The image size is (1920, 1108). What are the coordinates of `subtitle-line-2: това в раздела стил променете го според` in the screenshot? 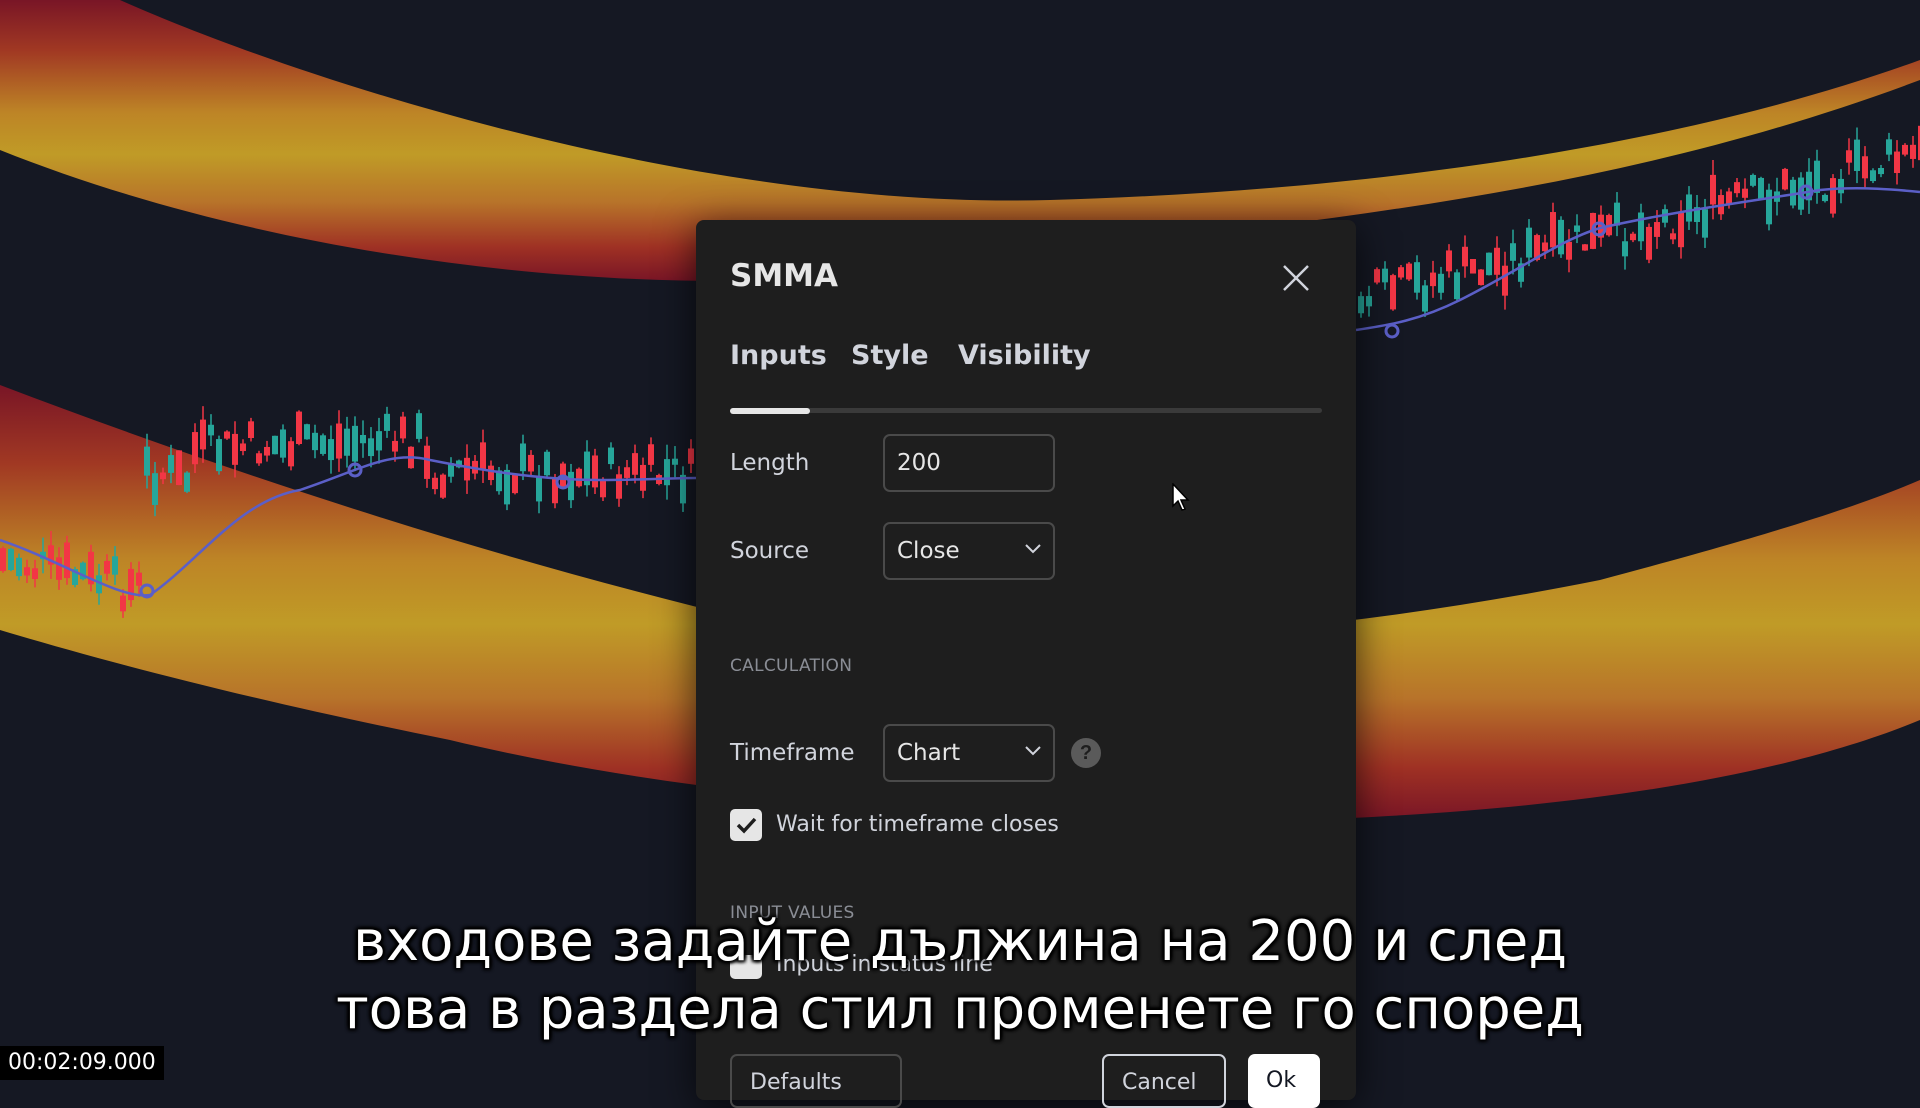 It's located at (960, 1009).